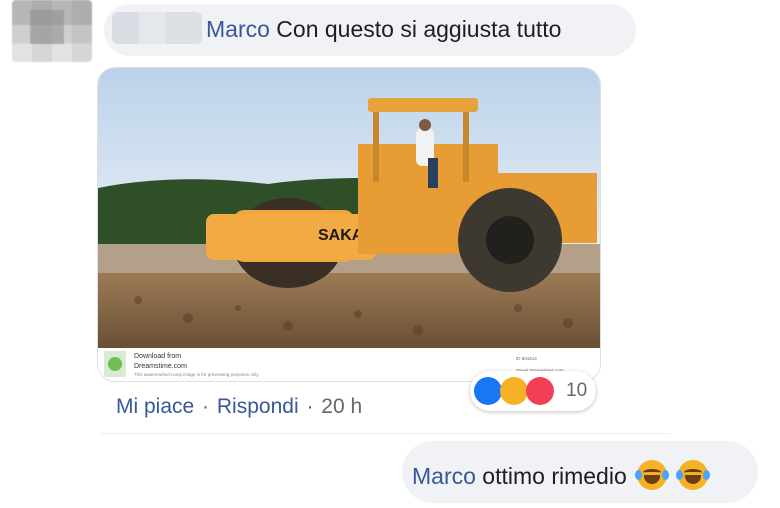 The width and height of the screenshot is (780, 508). I want to click on like-icon, so click(488, 391).